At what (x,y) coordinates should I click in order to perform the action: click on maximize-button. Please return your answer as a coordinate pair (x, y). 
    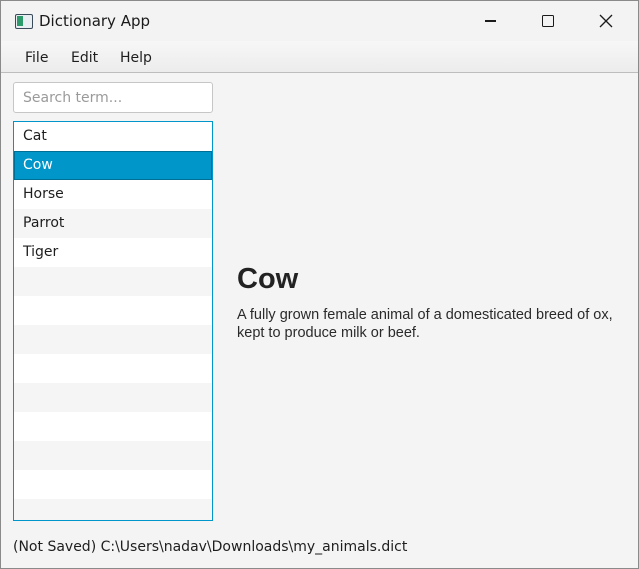
    Looking at the image, I should click on (548, 21).